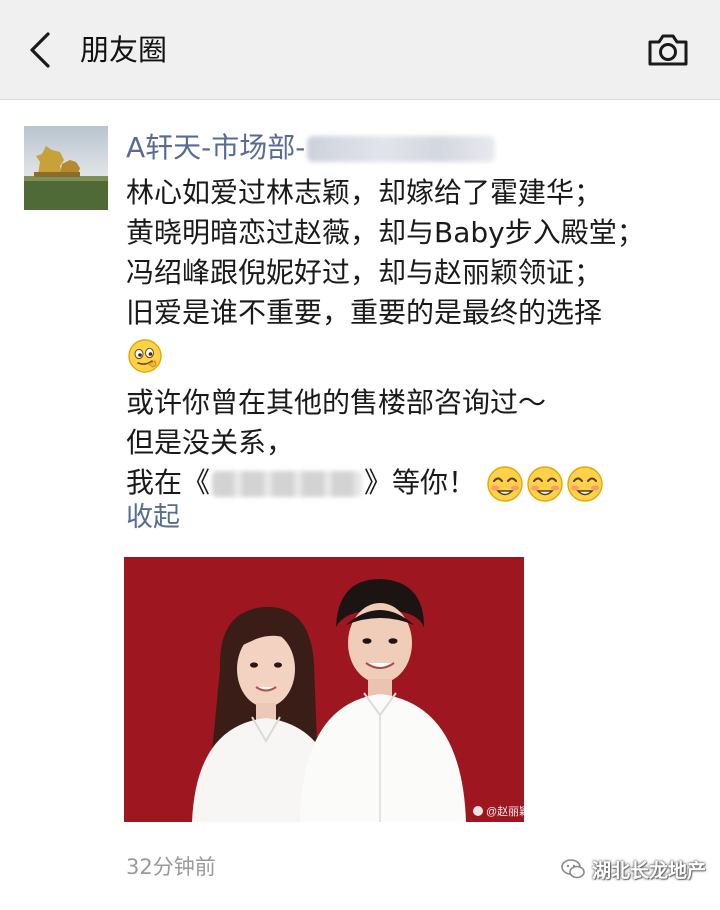 This screenshot has height=910, width=720. What do you see at coordinates (364, 272) in the screenshot?
I see `post-text-line: 冯绍峰跟倪妮好过，却与赵丽颖领证；` at bounding box center [364, 272].